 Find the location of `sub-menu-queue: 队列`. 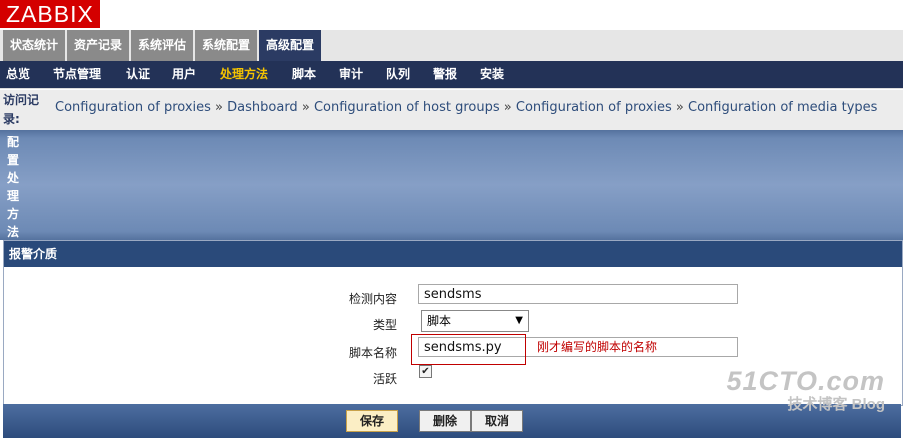

sub-menu-queue: 队列 is located at coordinates (398, 74).